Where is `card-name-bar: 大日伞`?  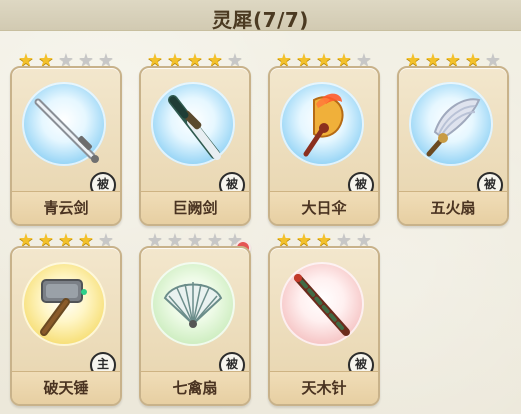 card-name-bar: 大日伞 is located at coordinates (324, 207).